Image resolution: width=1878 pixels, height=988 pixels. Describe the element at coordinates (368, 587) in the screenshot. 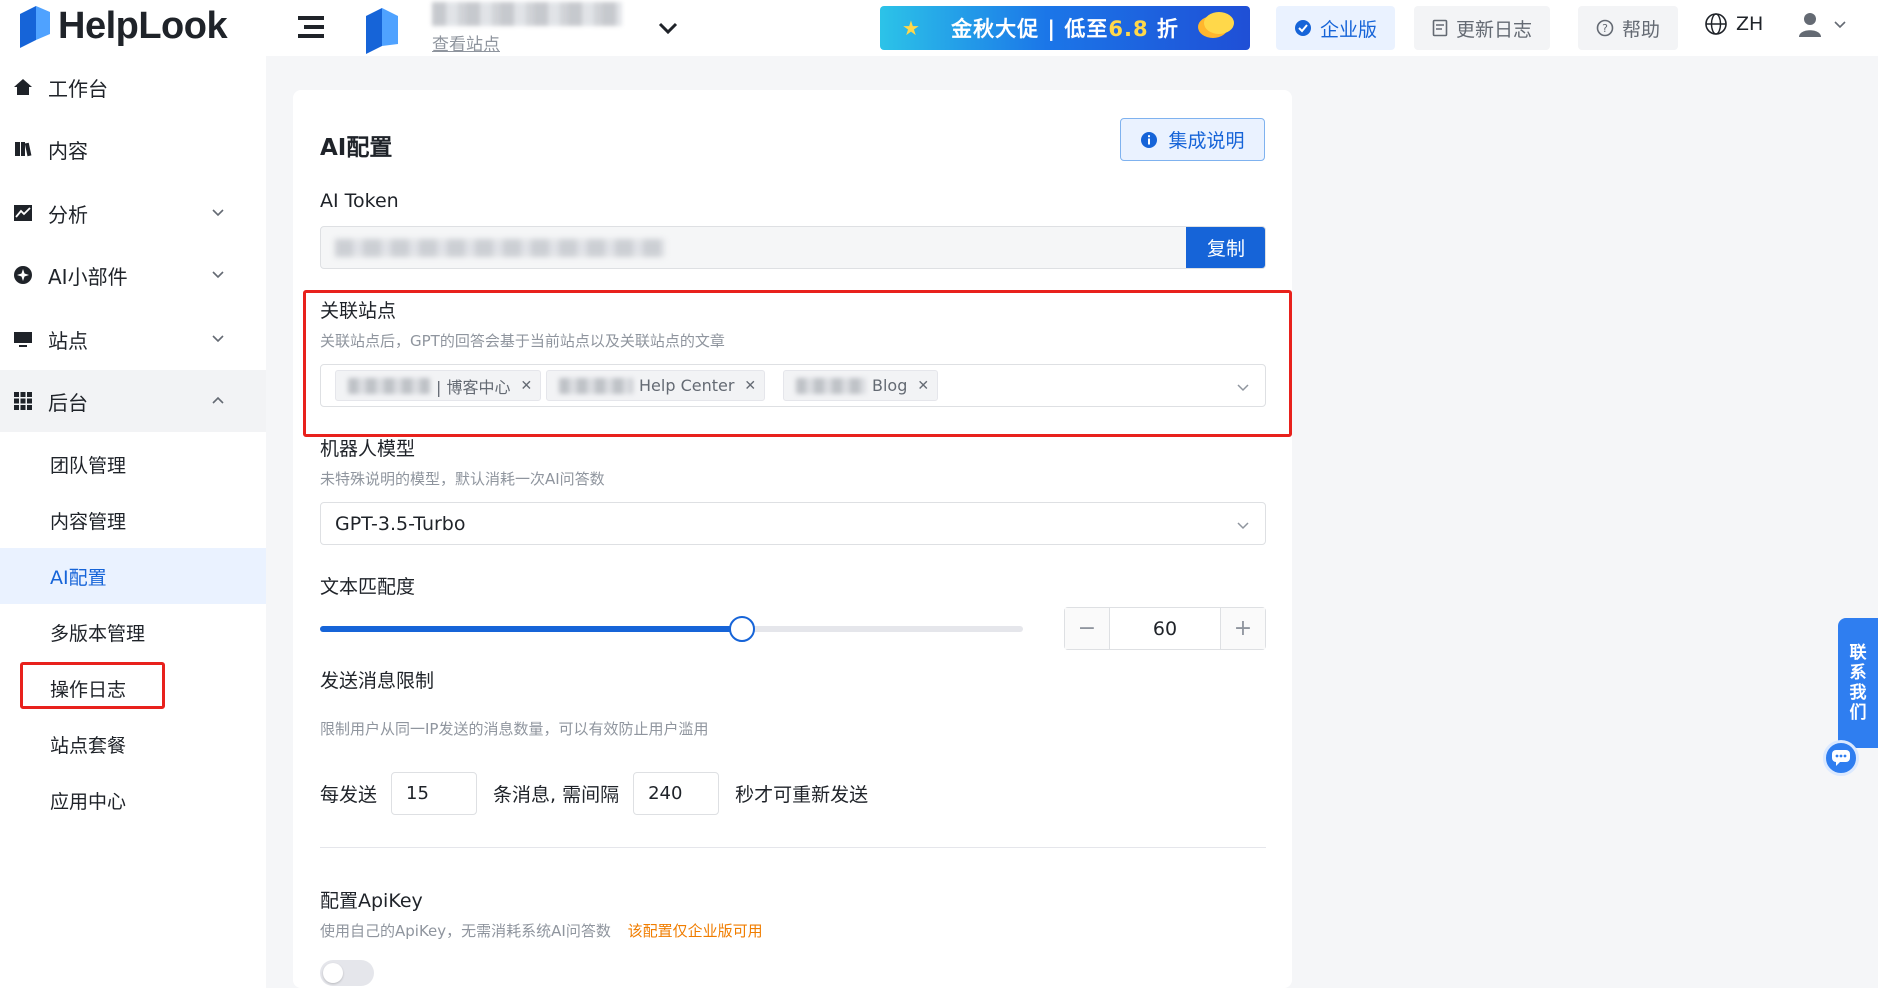

I see `match-label: 文本匹配度` at that location.